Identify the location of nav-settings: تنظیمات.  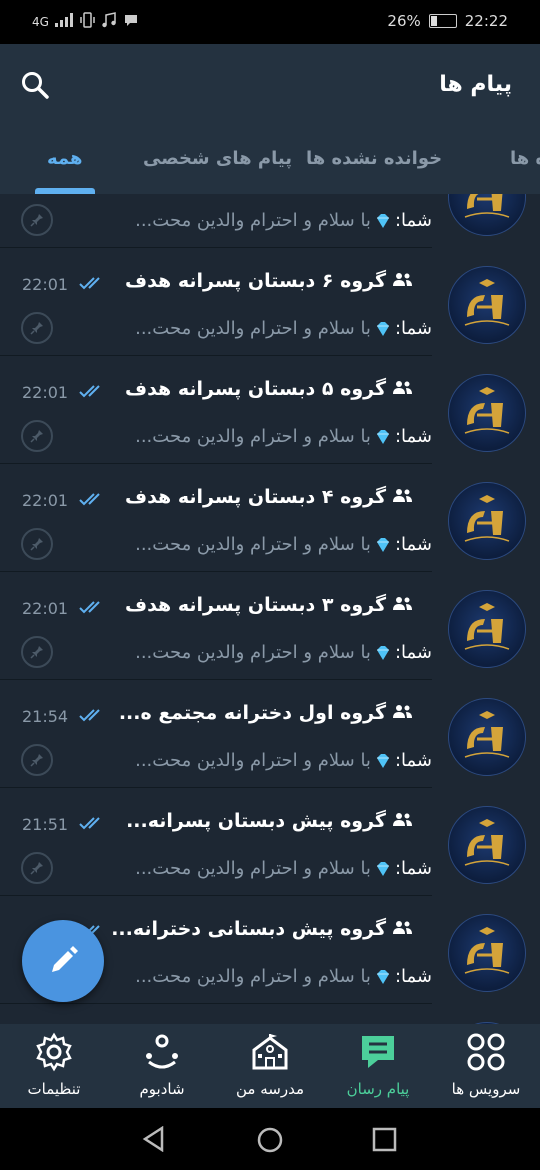
(54, 1065).